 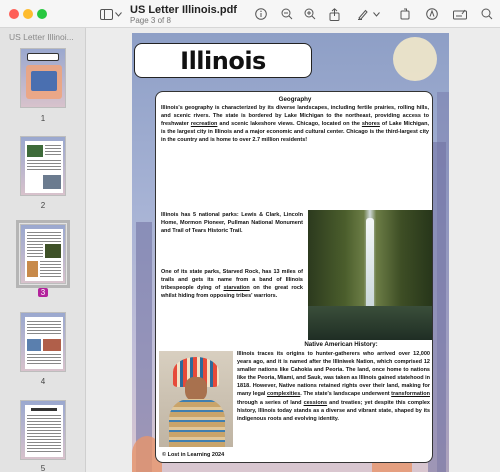 What do you see at coordinates (295, 99) in the screenshot?
I see `geography-title: Geography` at bounding box center [295, 99].